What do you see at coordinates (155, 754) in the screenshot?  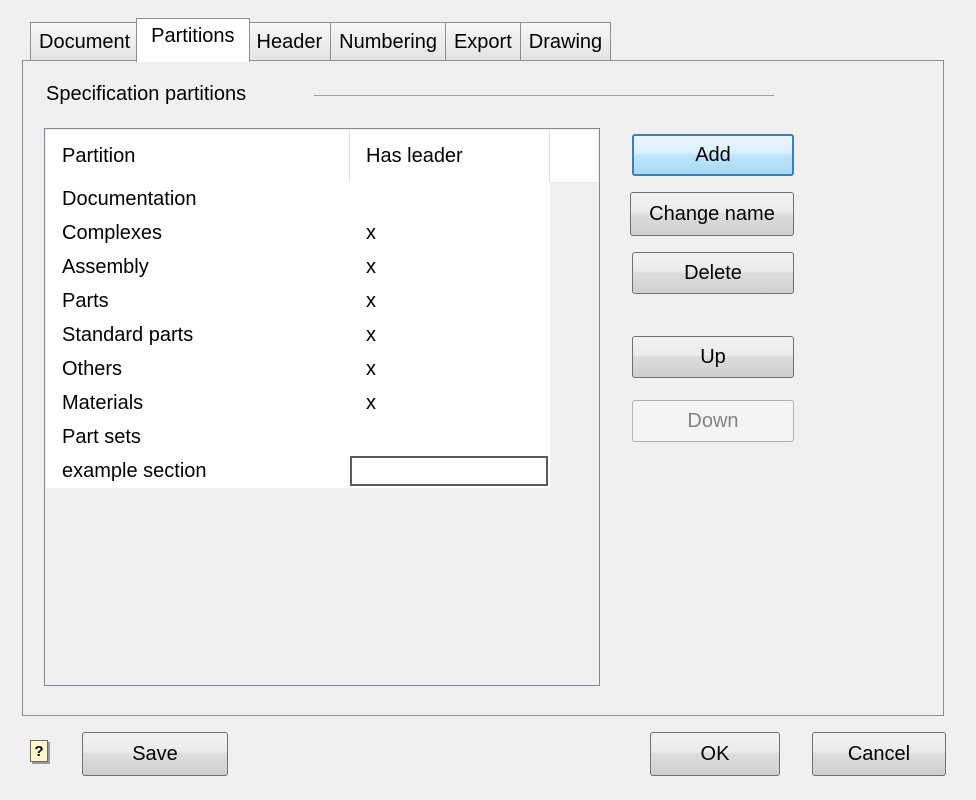 I see `save-button: Save` at bounding box center [155, 754].